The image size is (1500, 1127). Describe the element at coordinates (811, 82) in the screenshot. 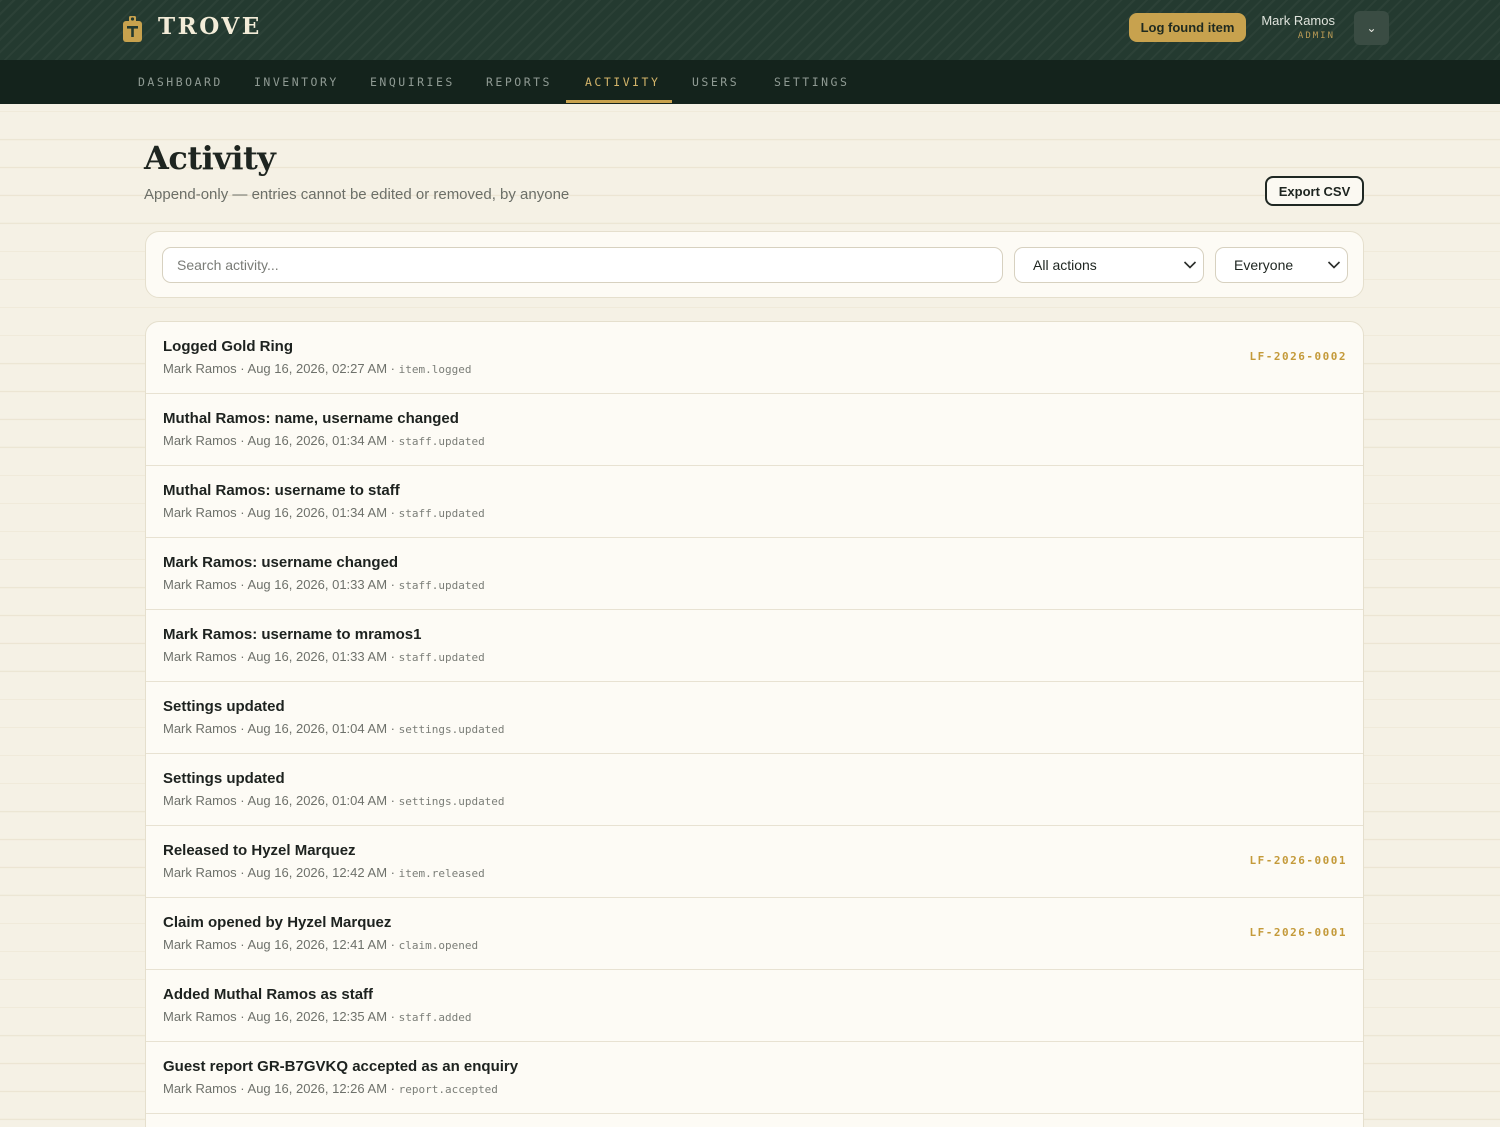

I see `nav-settings: SETTINGS` at that location.